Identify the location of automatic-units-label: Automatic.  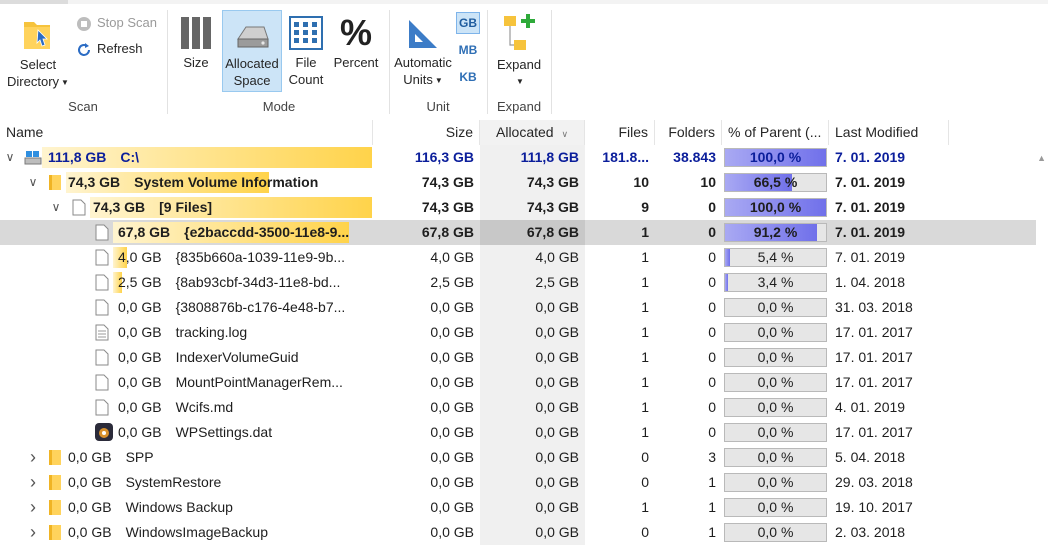
(423, 62).